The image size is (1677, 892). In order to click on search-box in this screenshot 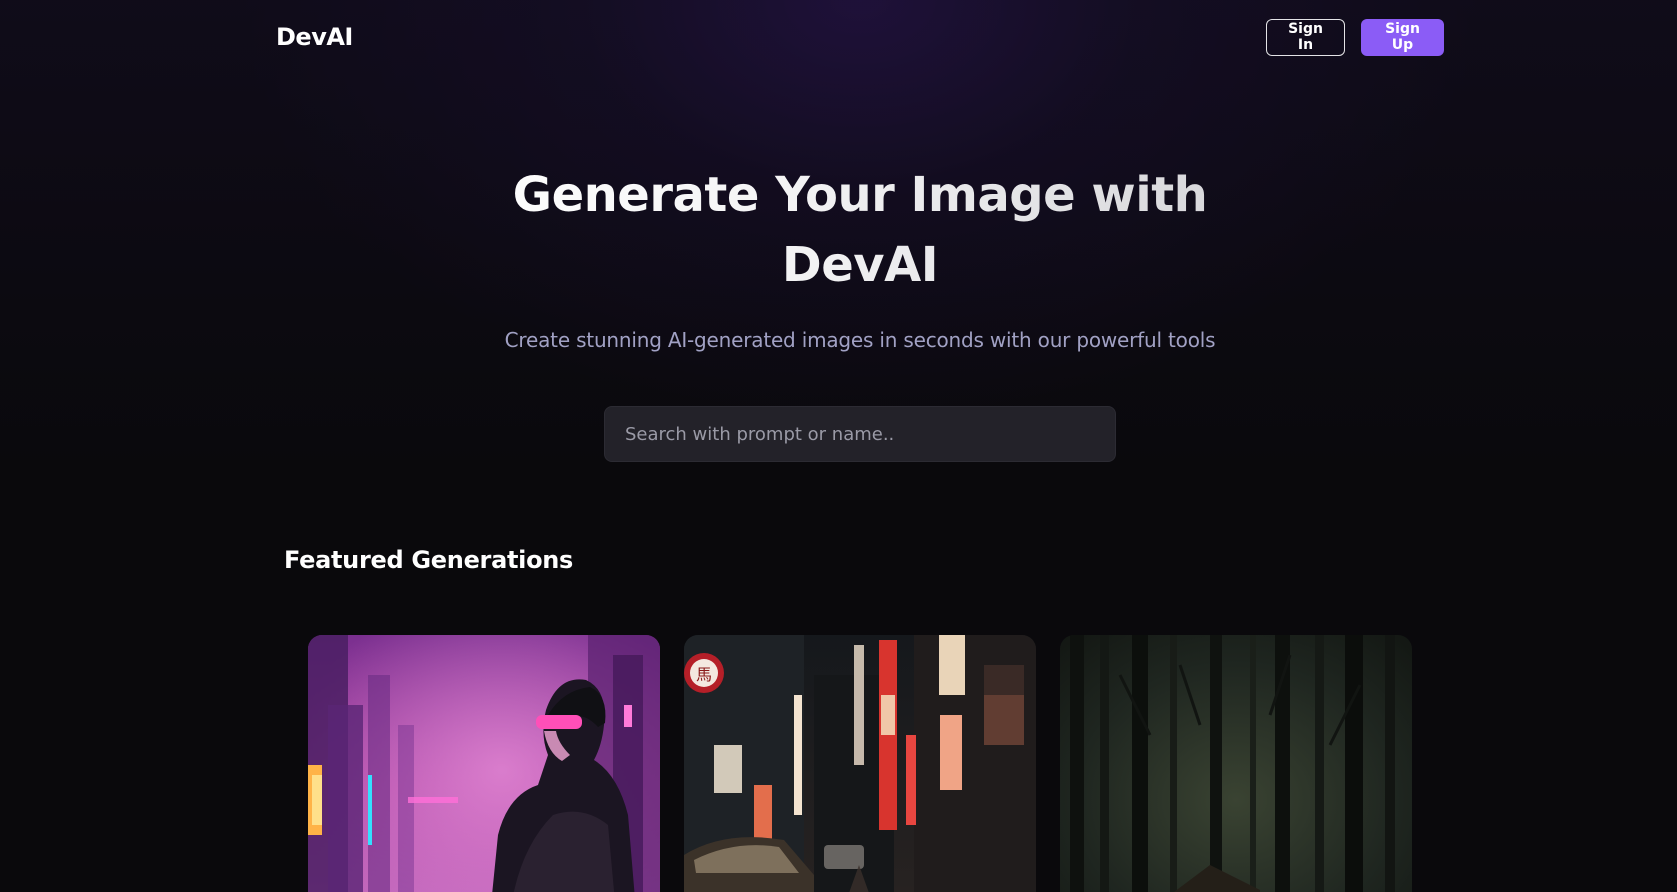, I will do `click(860, 434)`.